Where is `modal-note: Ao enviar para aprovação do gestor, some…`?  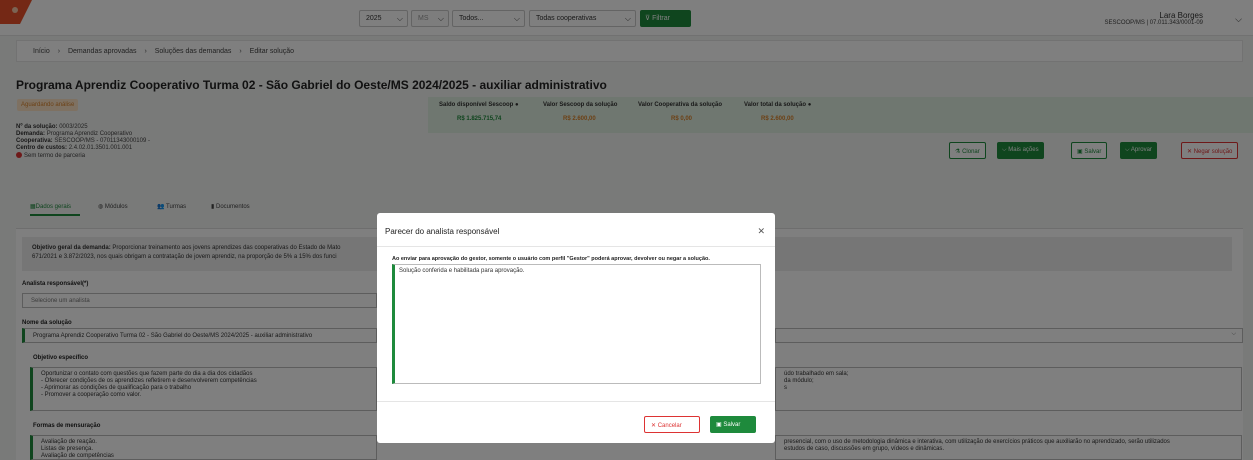
modal-note: Ao enviar para aprovação do gestor, some… is located at coordinates (551, 259).